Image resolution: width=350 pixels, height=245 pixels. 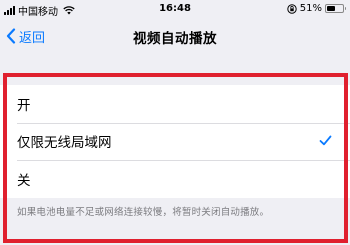 I want to click on page-title: 视频自动播放, so click(x=175, y=39).